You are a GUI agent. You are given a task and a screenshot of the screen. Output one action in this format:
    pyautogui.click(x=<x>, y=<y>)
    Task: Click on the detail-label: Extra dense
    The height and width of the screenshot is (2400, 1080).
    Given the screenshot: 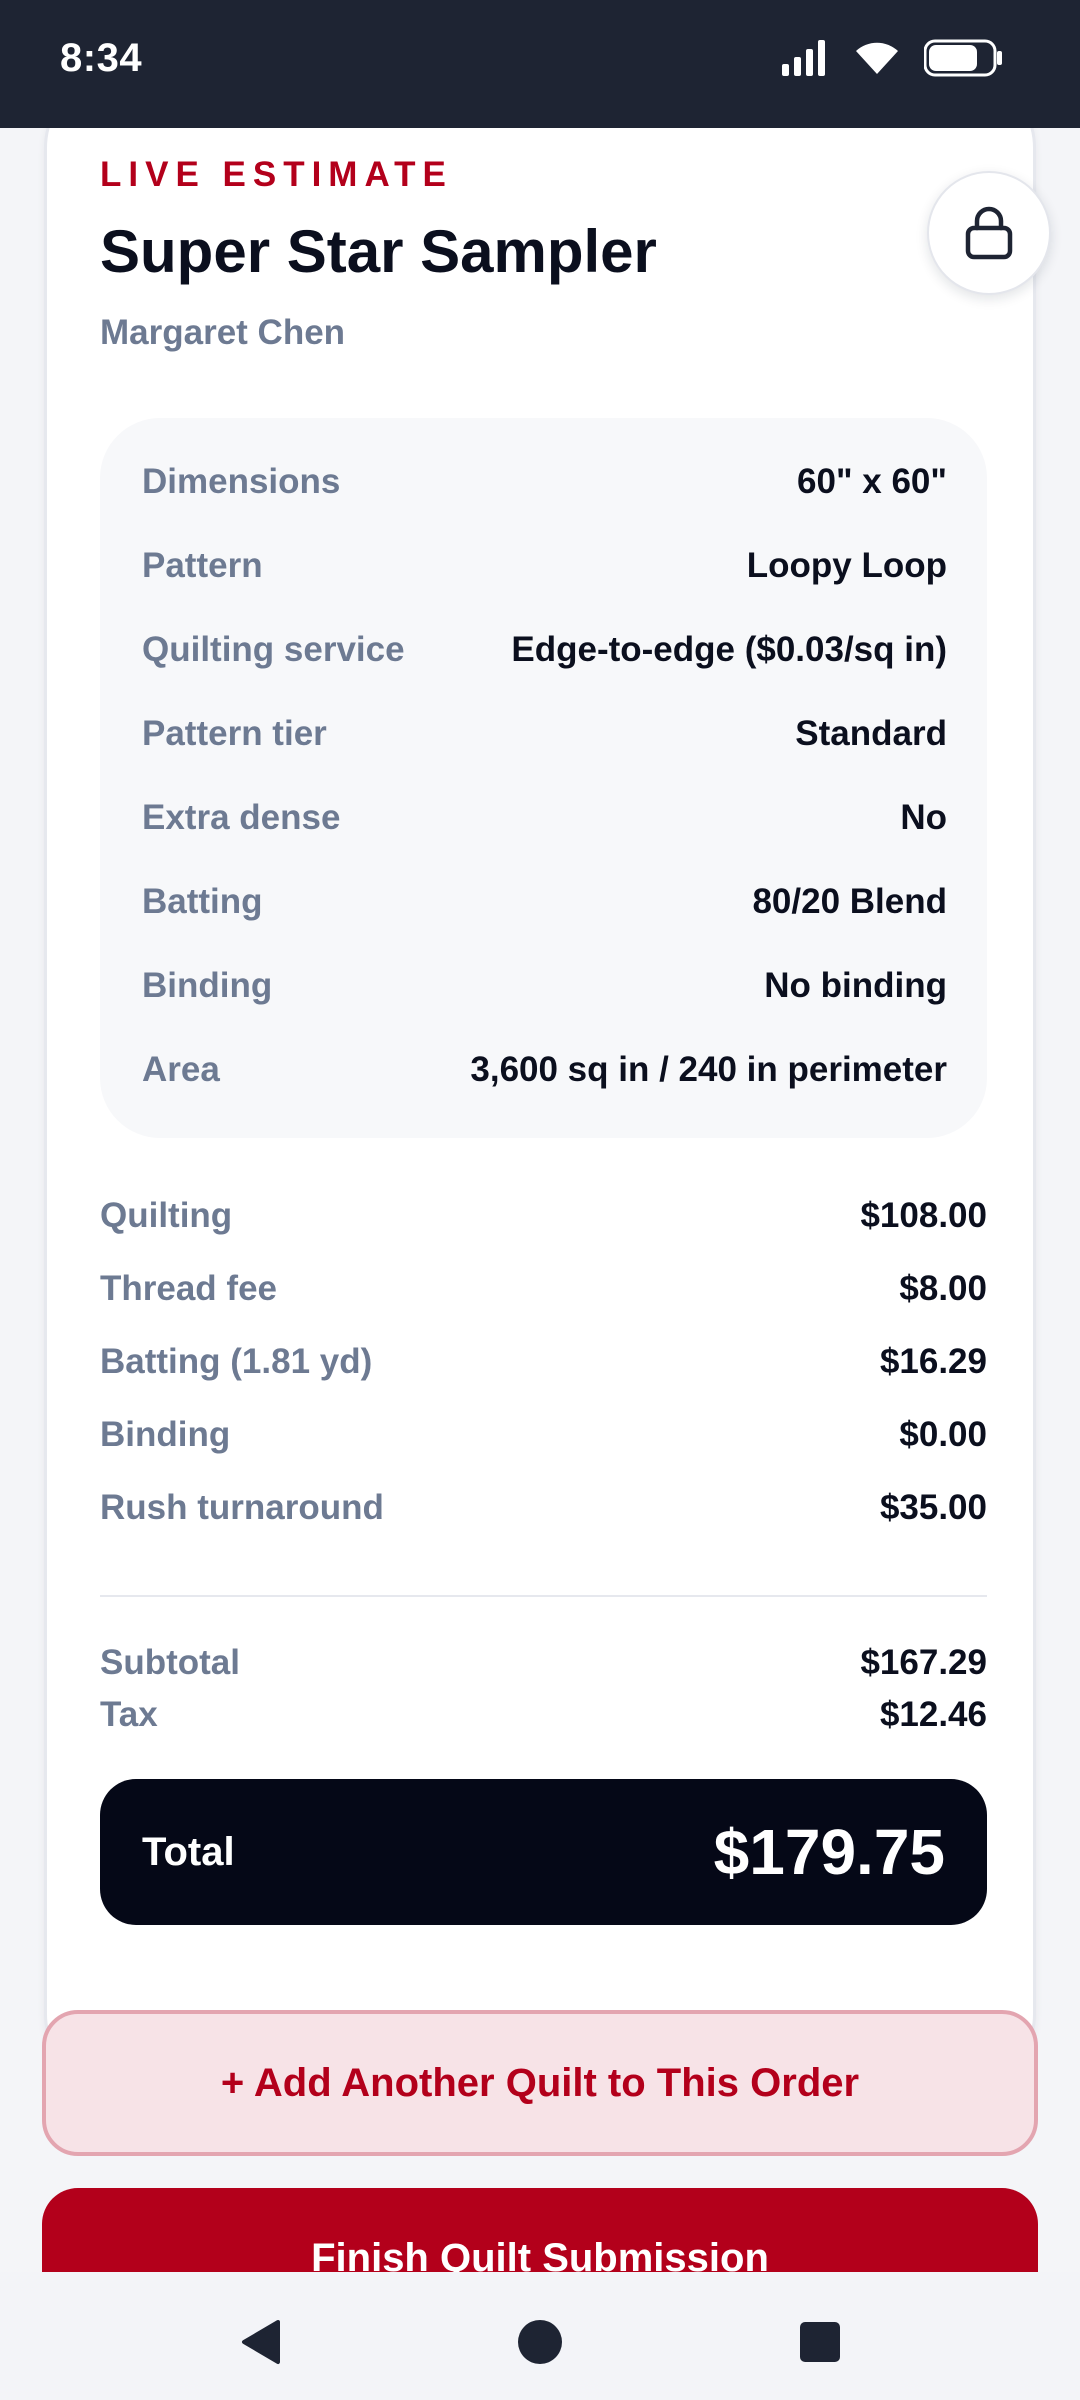 What is the action you would take?
    pyautogui.click(x=241, y=817)
    